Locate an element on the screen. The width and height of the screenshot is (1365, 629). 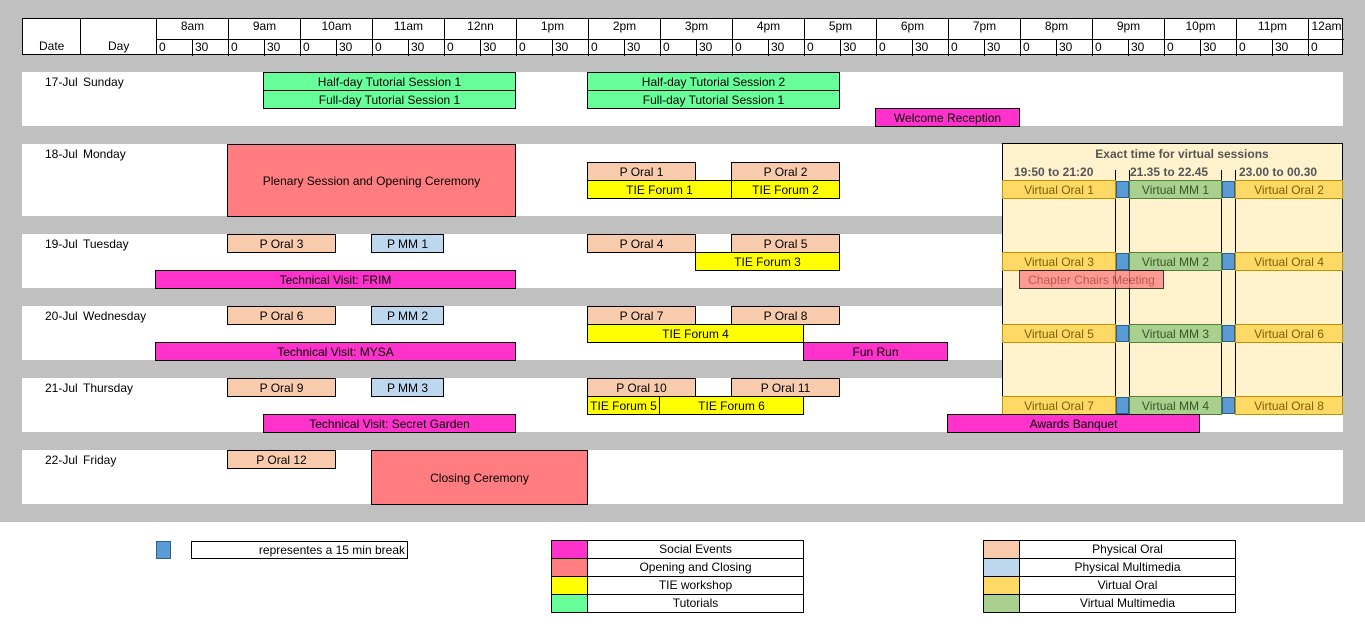
event-p-oral-8: P Oral 8 is located at coordinates (785, 315).